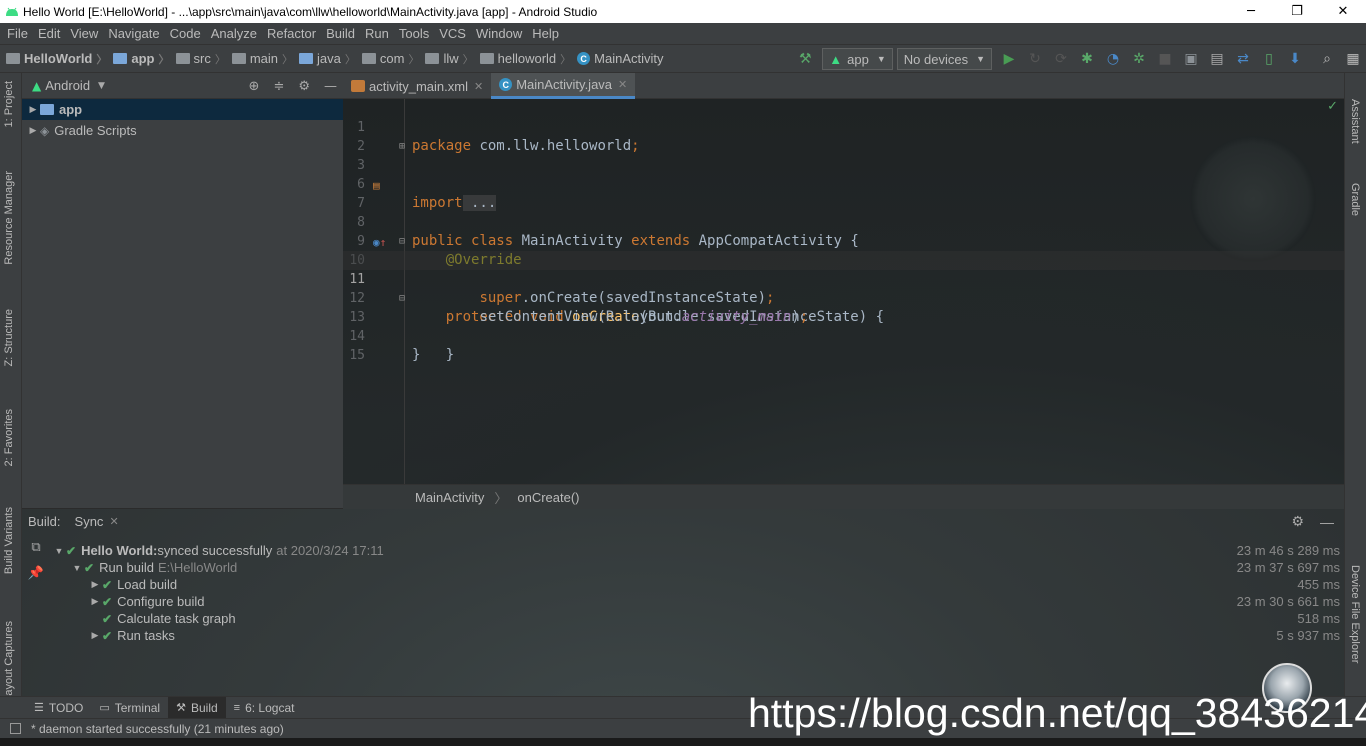 Image resolution: width=1366 pixels, height=746 pixels. I want to click on run-icon: ▶, so click(1009, 59).